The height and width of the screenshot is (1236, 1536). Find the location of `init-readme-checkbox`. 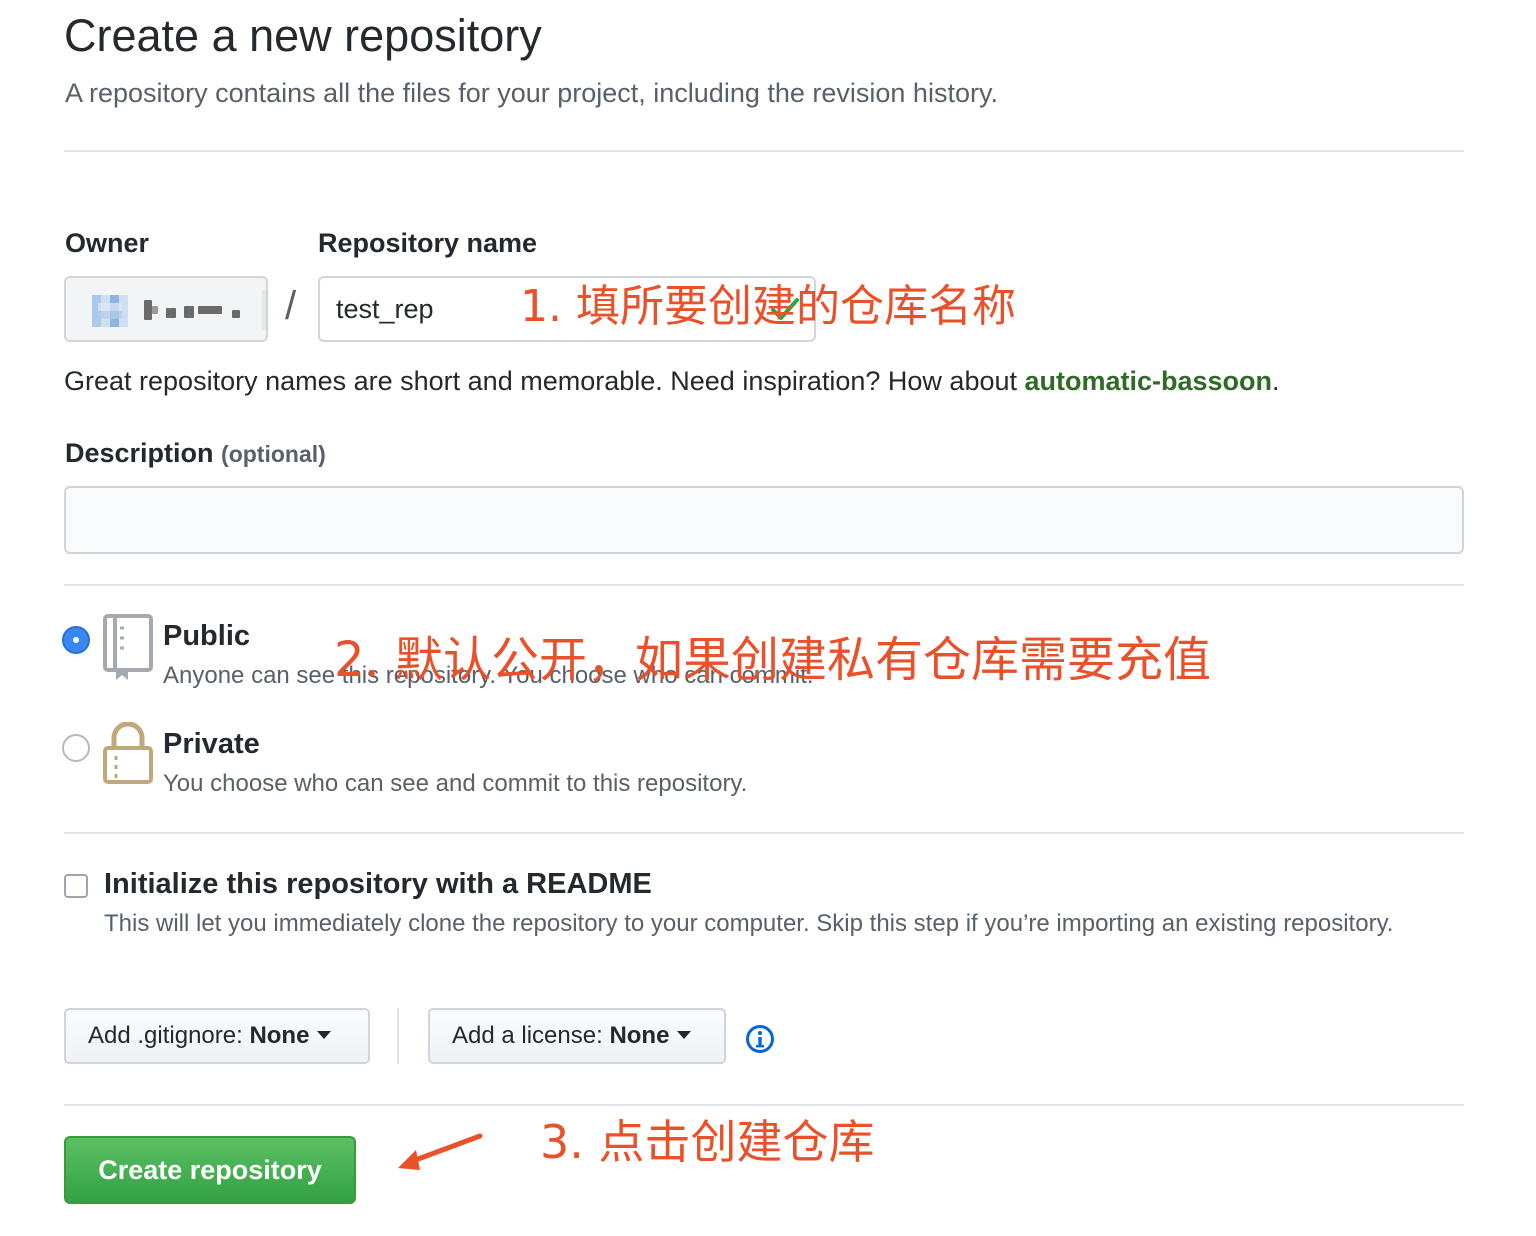

init-readme-checkbox is located at coordinates (76, 886).